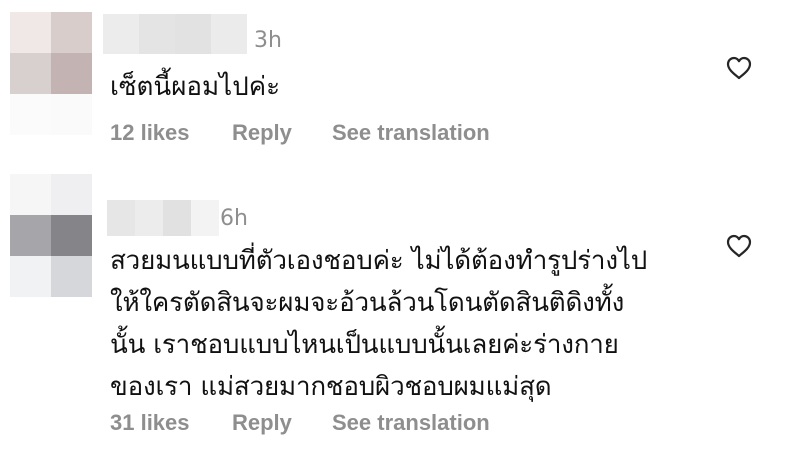  Describe the element at coordinates (234, 218) in the screenshot. I see `comment-timestamp: 6h` at that location.